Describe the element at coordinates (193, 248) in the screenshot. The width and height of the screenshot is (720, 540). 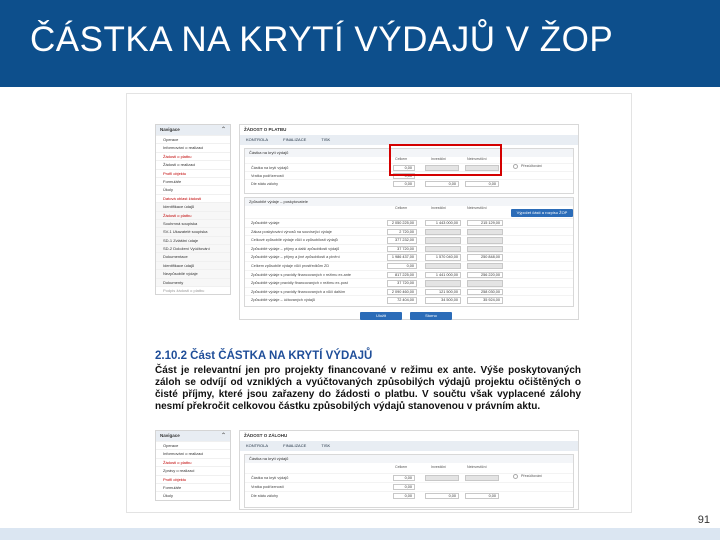
I see `nav-item: SD-2 Doložení Vyúčtování` at that location.